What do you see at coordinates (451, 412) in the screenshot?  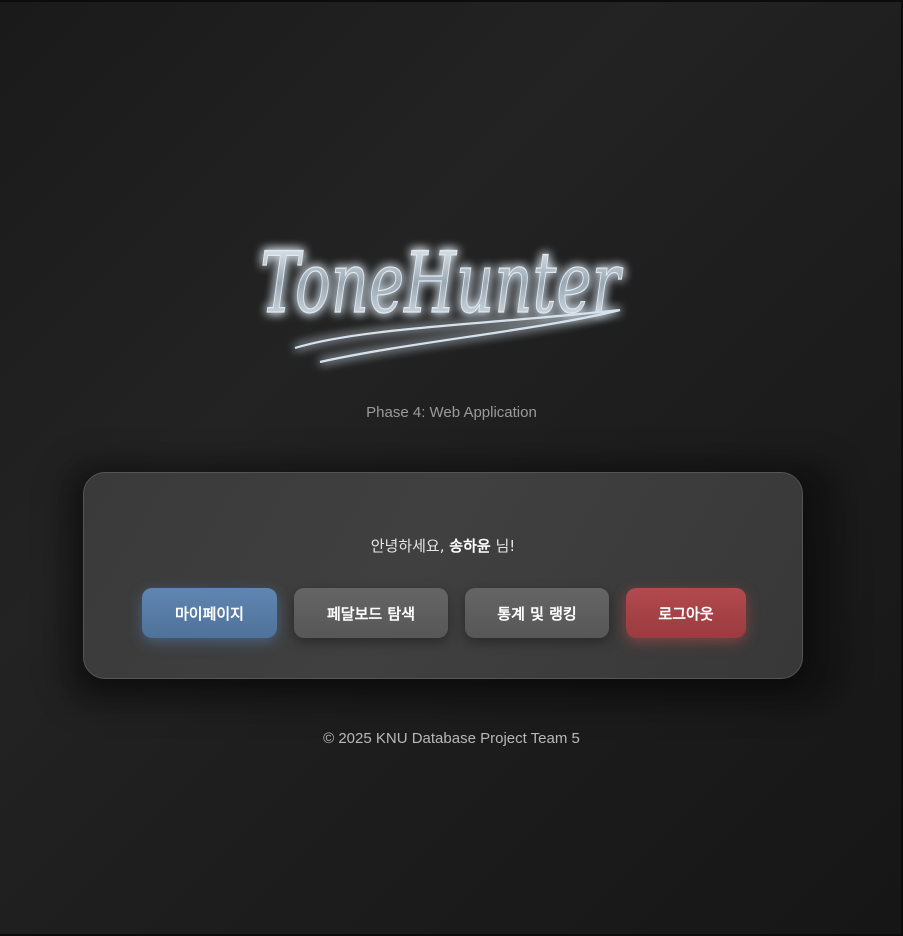 I see `page-subtitle: Phase 4: Web Application` at bounding box center [451, 412].